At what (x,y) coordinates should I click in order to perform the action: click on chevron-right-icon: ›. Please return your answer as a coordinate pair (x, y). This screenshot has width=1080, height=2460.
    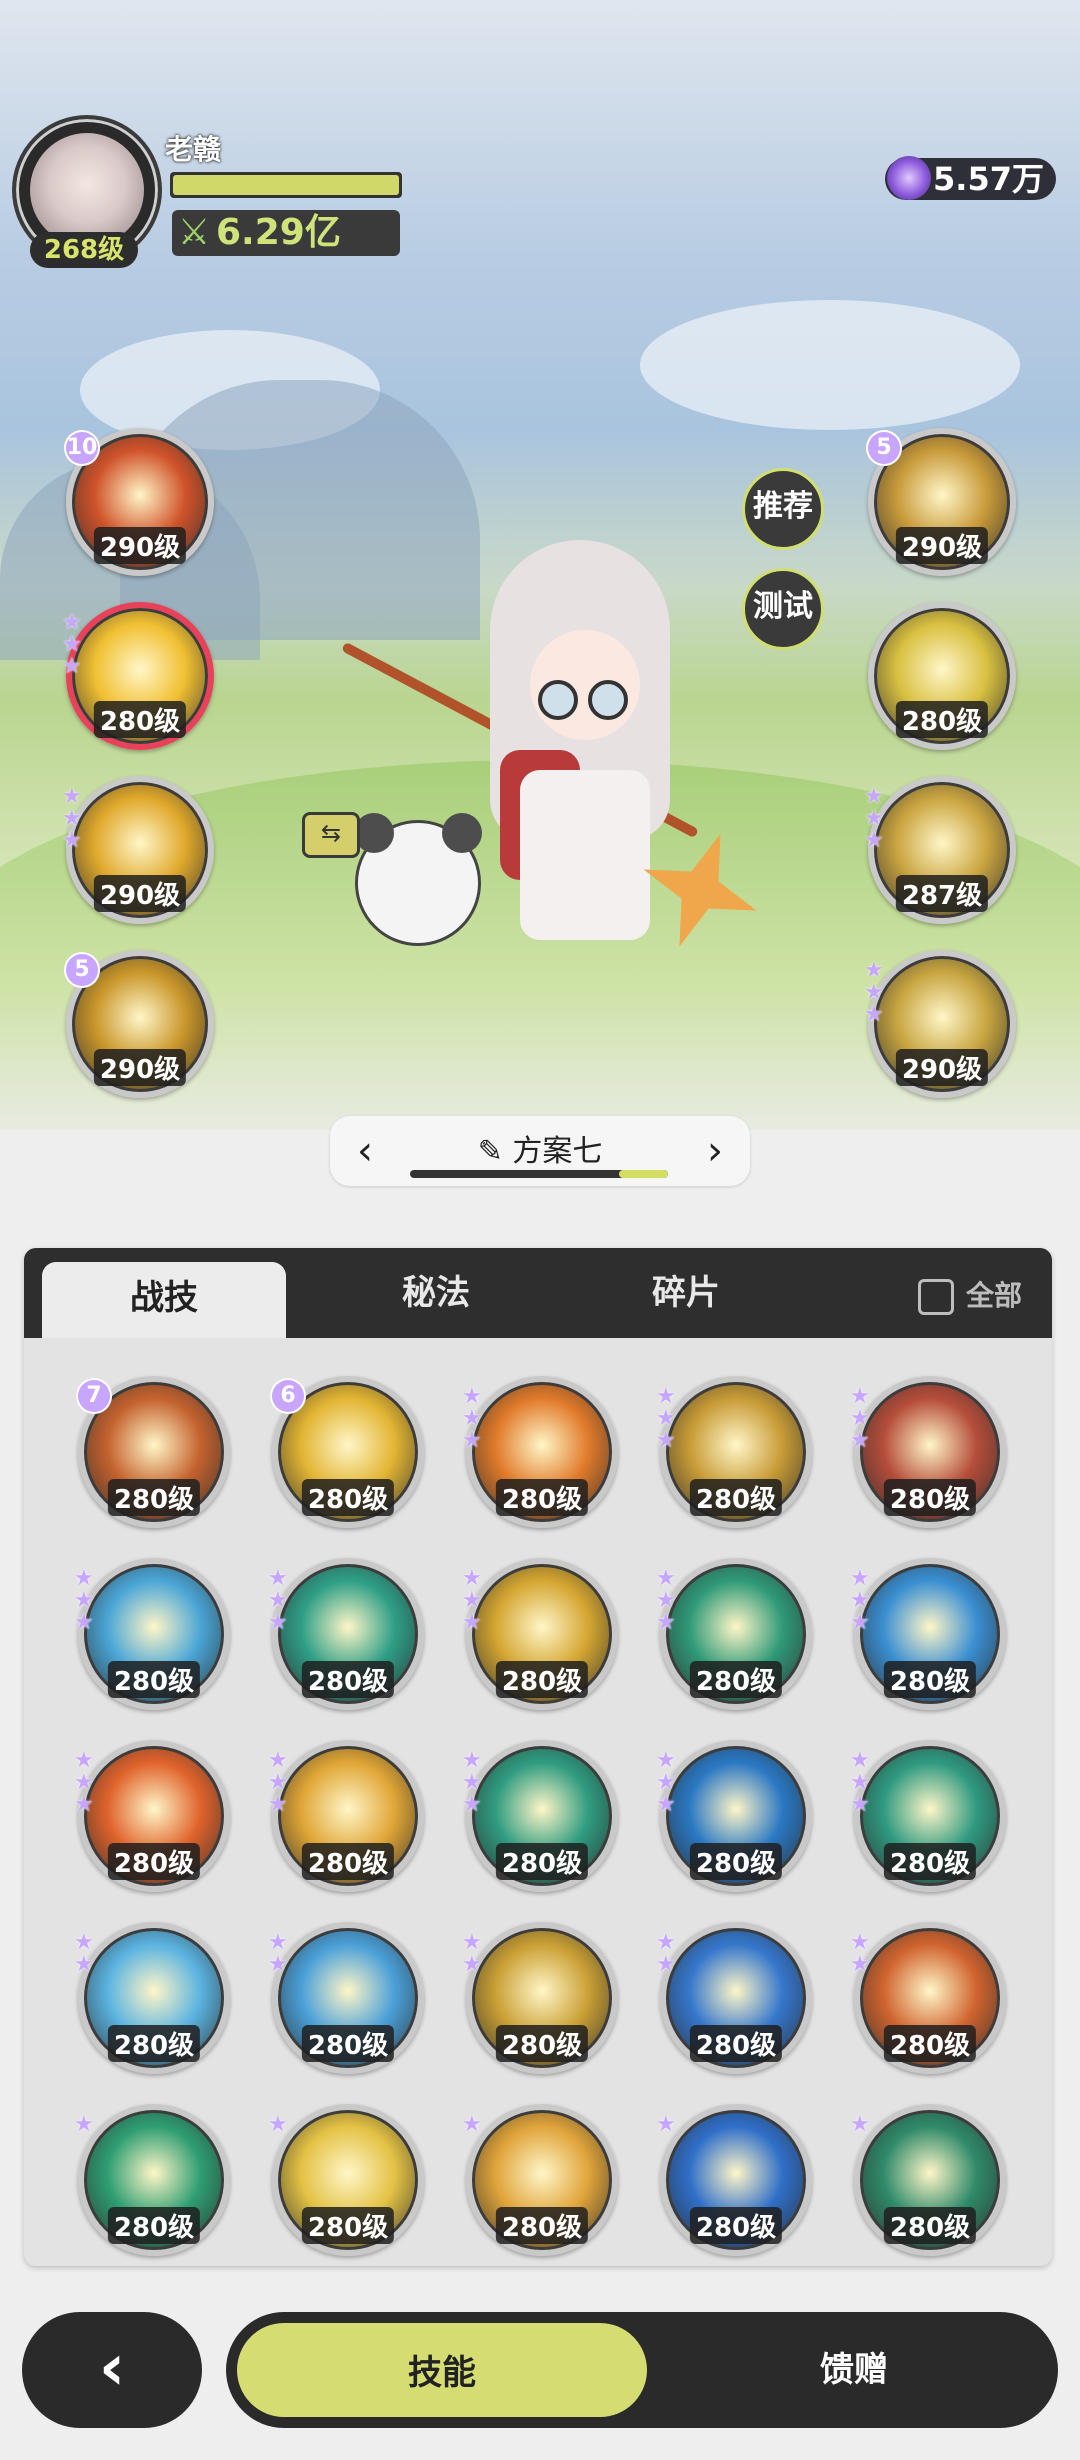
    Looking at the image, I should click on (715, 1151).